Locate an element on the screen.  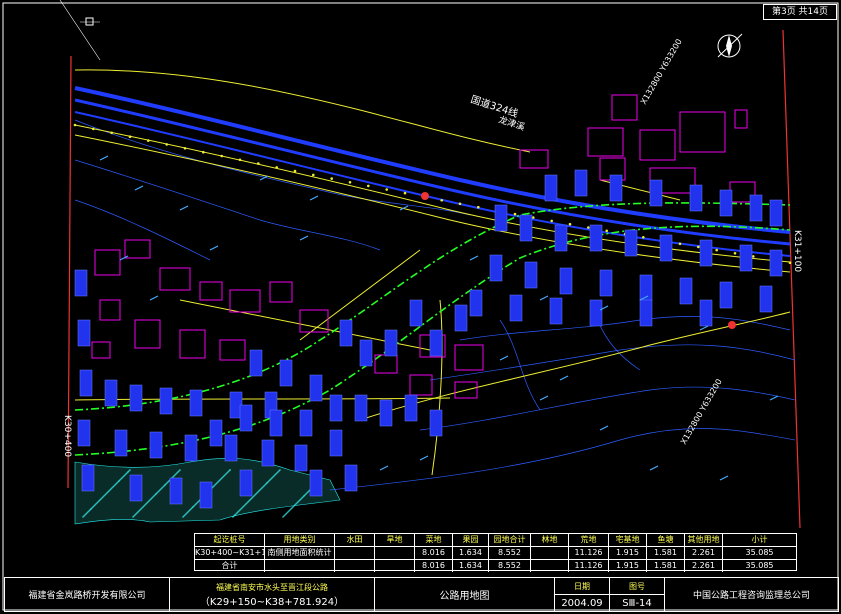
coordinate-label-top: X132800 Y633200 is located at coordinates (661, 71).